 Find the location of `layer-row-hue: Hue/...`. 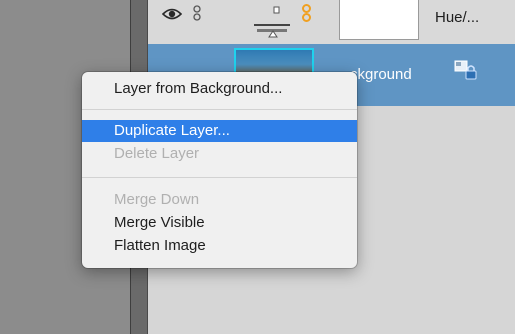

layer-row-hue: Hue/... is located at coordinates (331, 22).